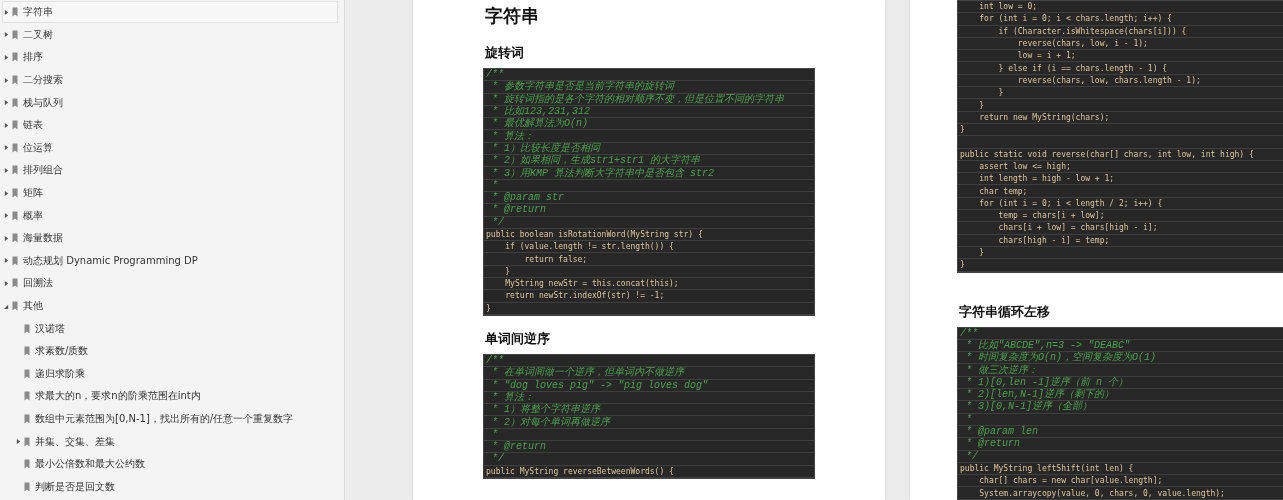 This screenshot has width=1283, height=500. I want to click on code-comment: * 2）如果相同，生成str1+str1 的大字符串, so click(595, 161).